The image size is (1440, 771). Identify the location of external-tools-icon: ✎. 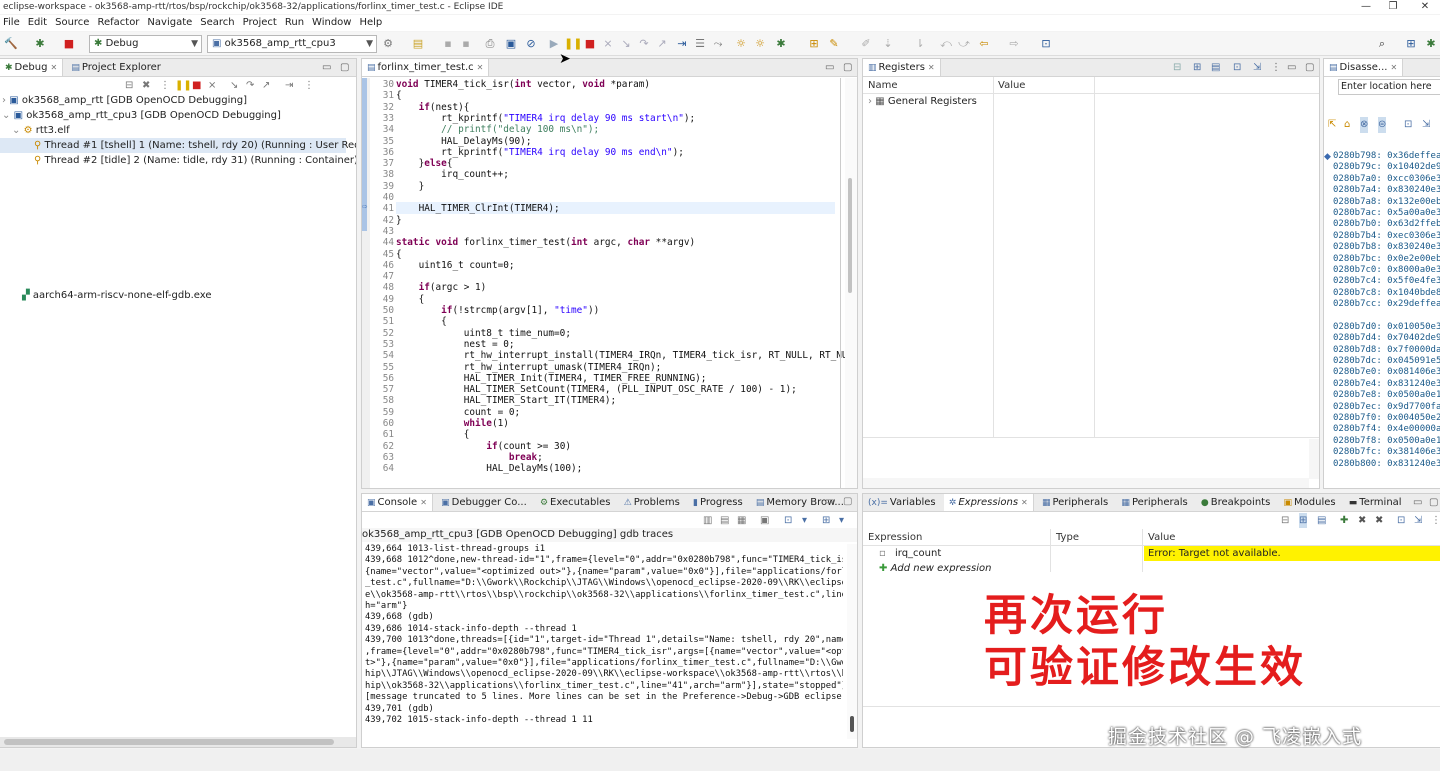
(834, 44).